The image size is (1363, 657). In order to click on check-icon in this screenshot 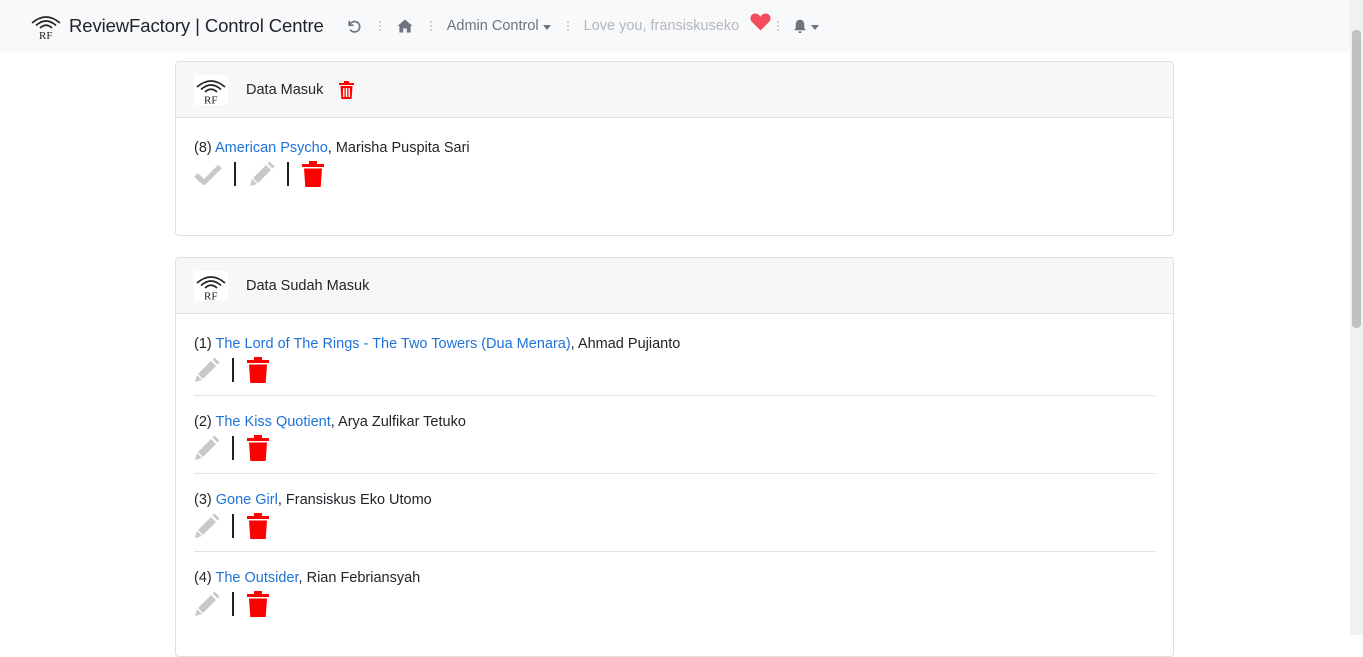, I will do `click(208, 174)`.